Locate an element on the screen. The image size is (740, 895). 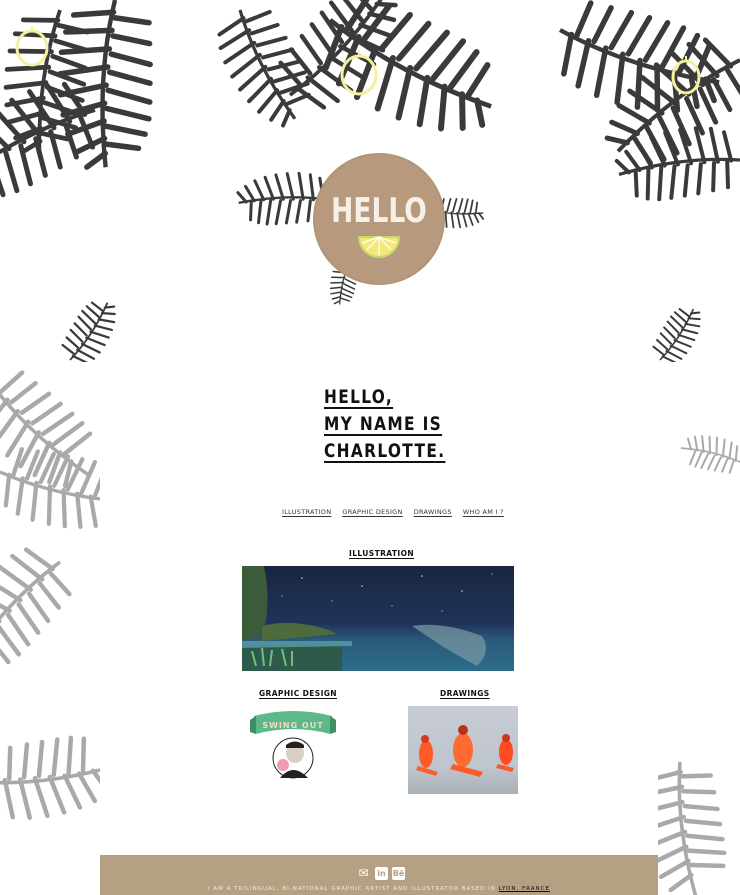
drawings-heading: DRAWINGS is located at coordinates (465, 693).